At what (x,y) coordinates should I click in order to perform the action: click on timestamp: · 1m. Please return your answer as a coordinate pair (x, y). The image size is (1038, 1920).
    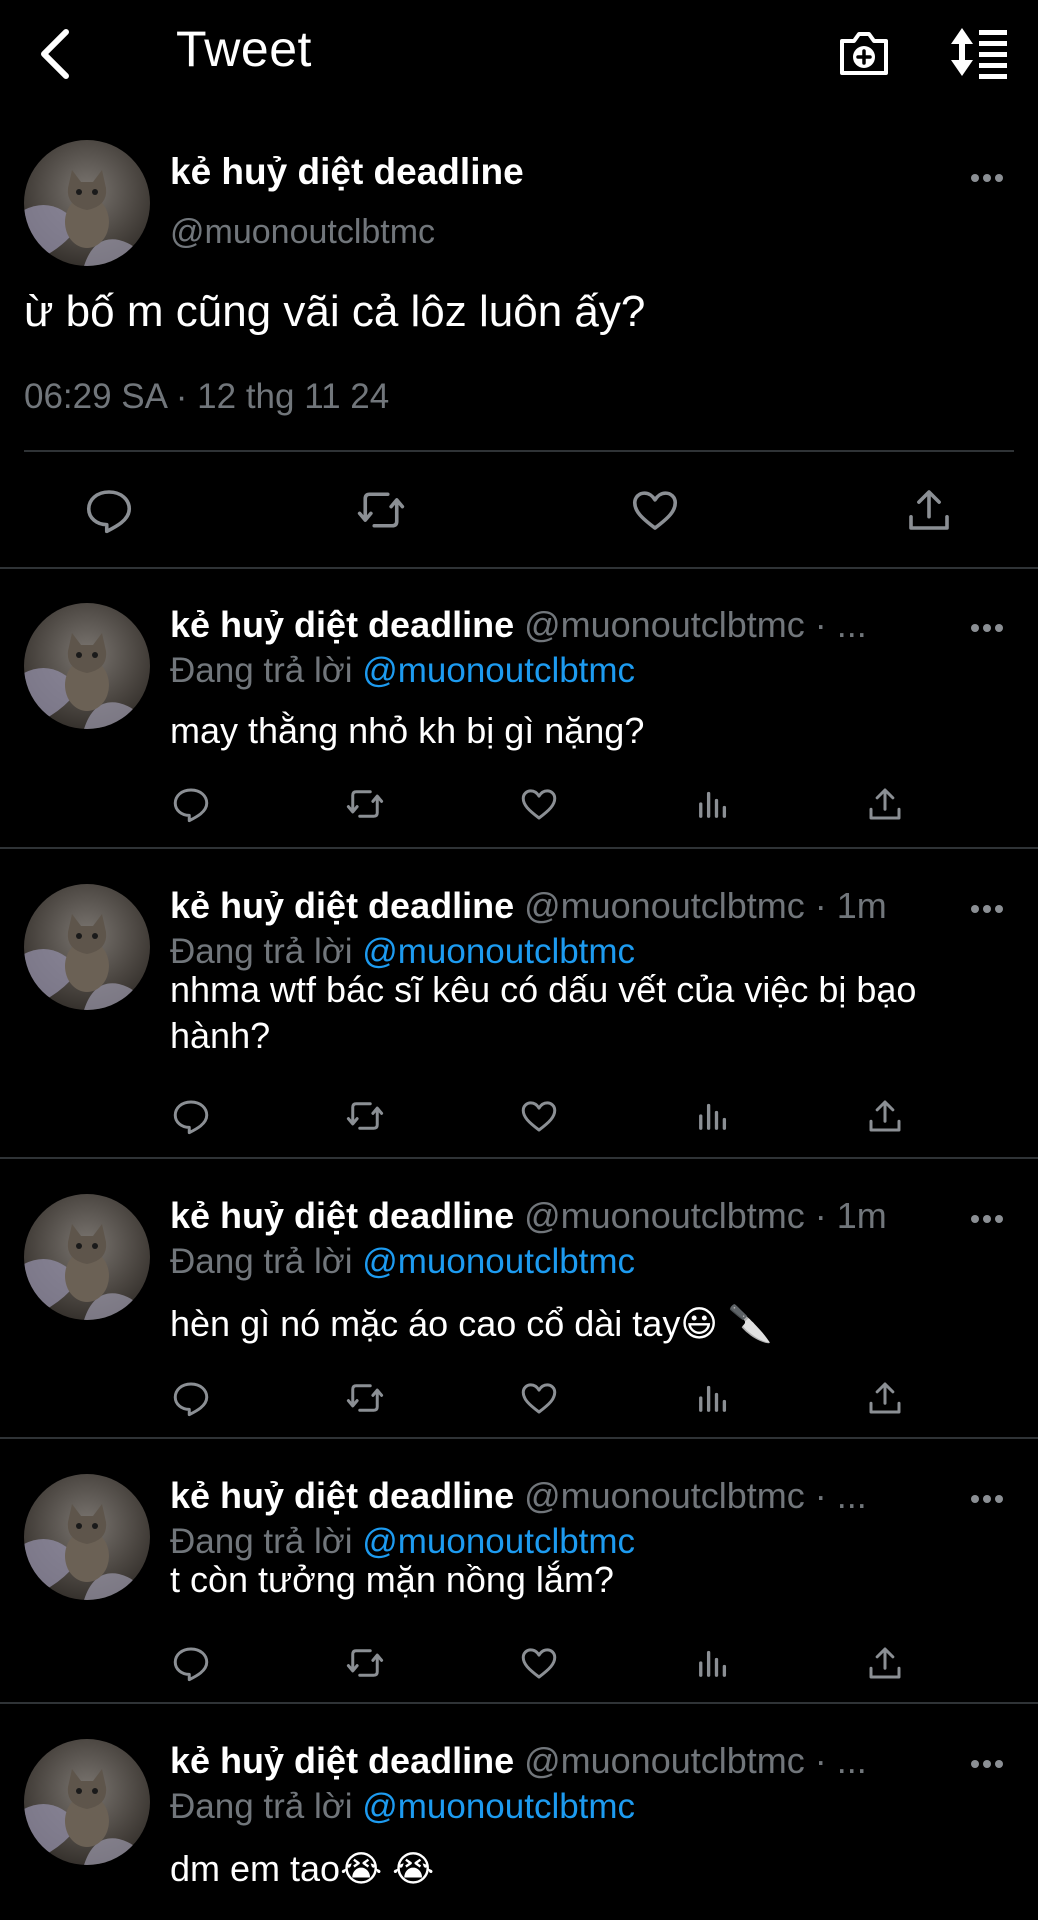
    Looking at the image, I should click on (850, 905).